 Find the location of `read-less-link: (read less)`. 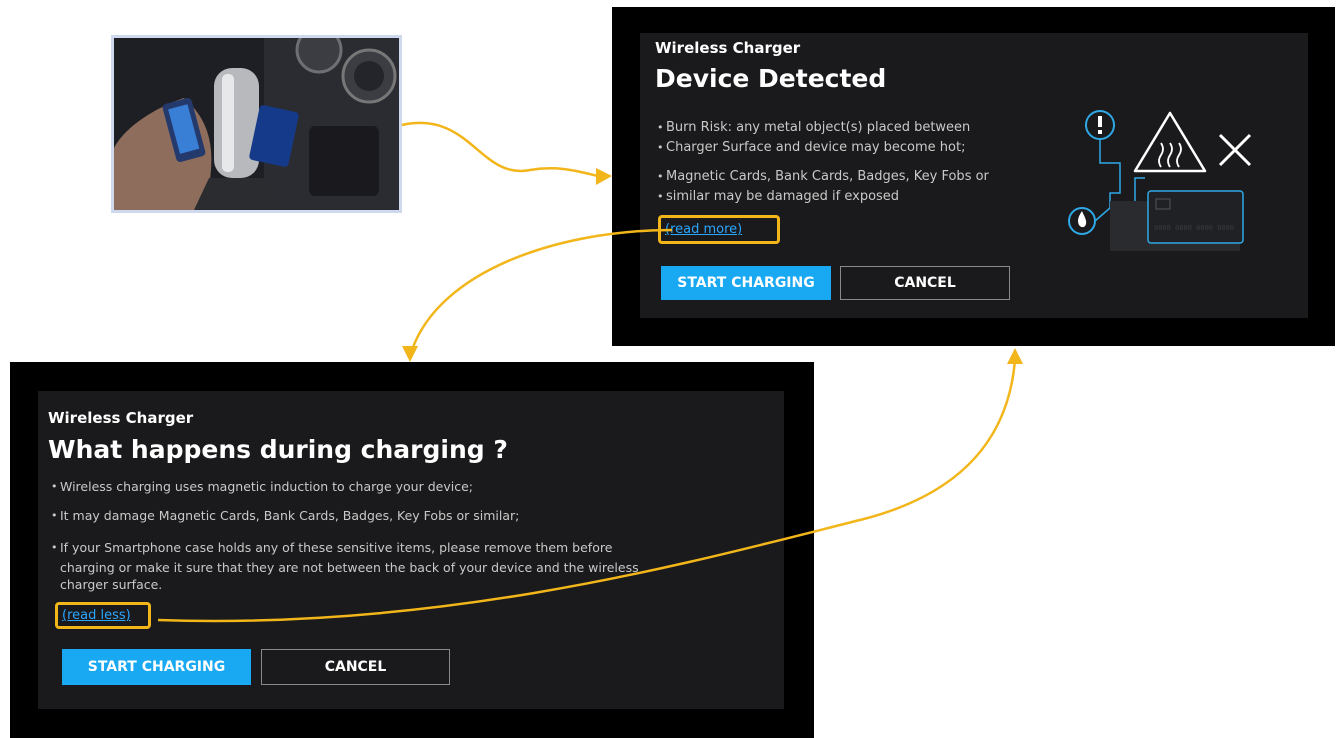

read-less-link: (read less) is located at coordinates (103, 615).